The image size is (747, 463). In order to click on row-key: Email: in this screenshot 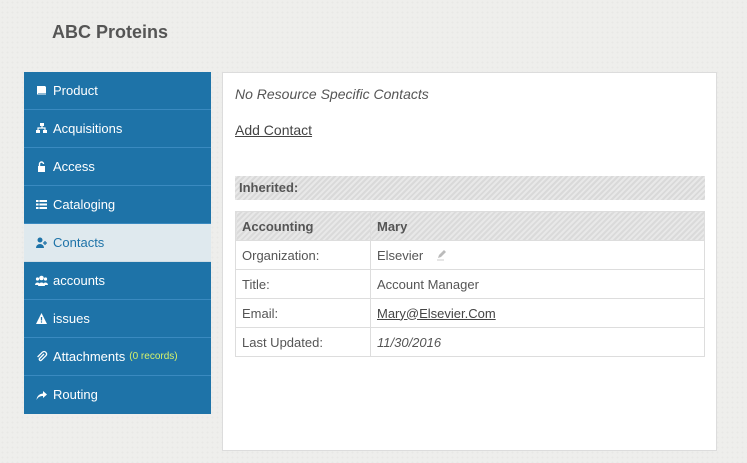, I will do `click(303, 313)`.